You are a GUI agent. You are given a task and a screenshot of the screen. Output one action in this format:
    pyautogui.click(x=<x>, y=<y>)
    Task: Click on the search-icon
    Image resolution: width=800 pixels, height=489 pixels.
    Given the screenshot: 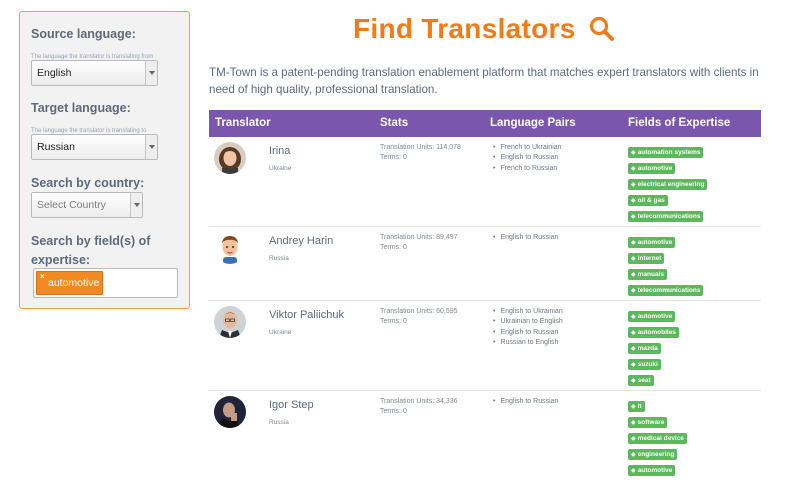 What is the action you would take?
    pyautogui.click(x=601, y=28)
    